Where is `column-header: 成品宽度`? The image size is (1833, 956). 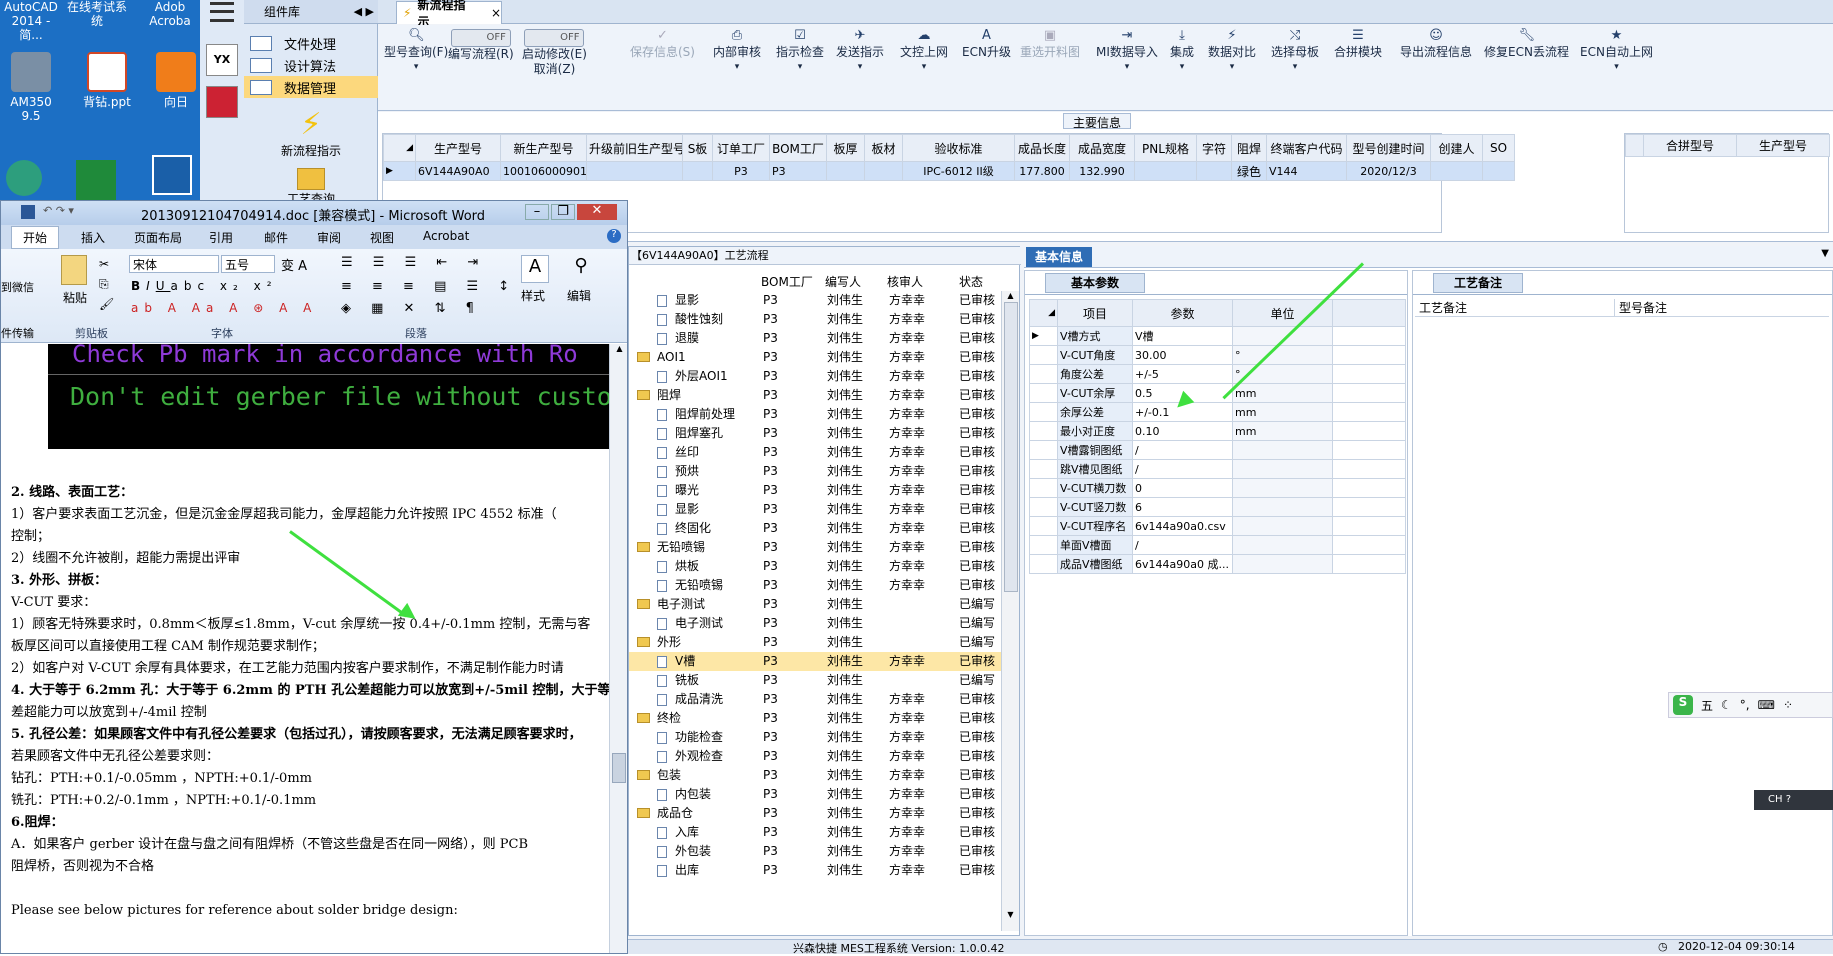 column-header: 成品宽度 is located at coordinates (1102, 148).